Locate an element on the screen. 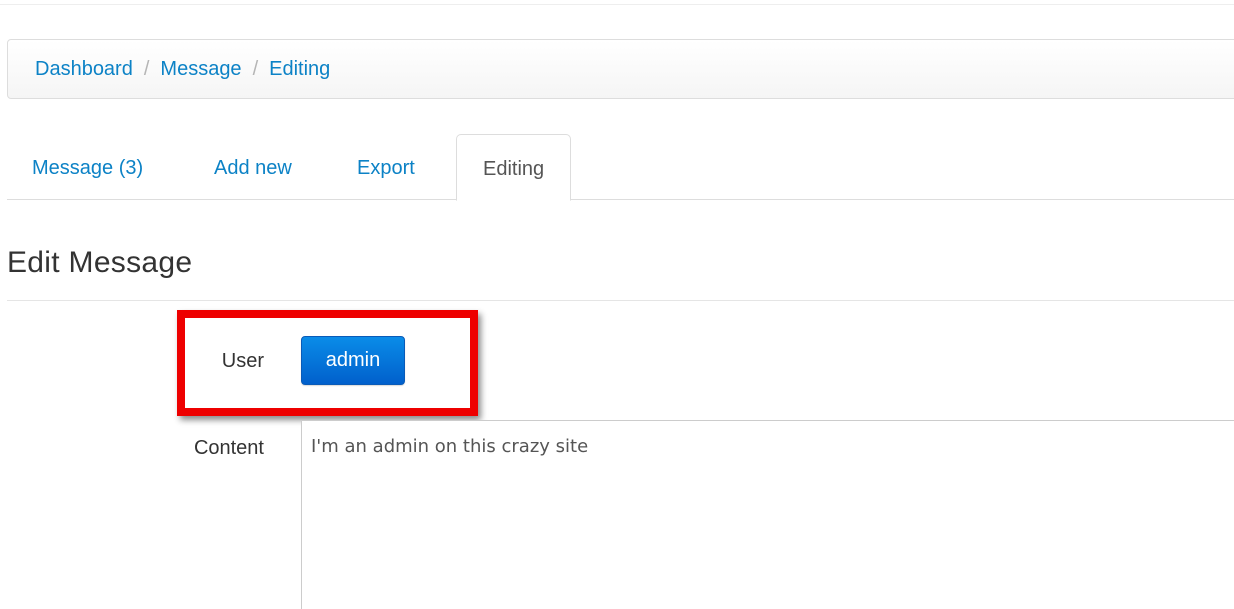 This screenshot has width=1234, height=609. user-admin-button: admin is located at coordinates (353, 360).